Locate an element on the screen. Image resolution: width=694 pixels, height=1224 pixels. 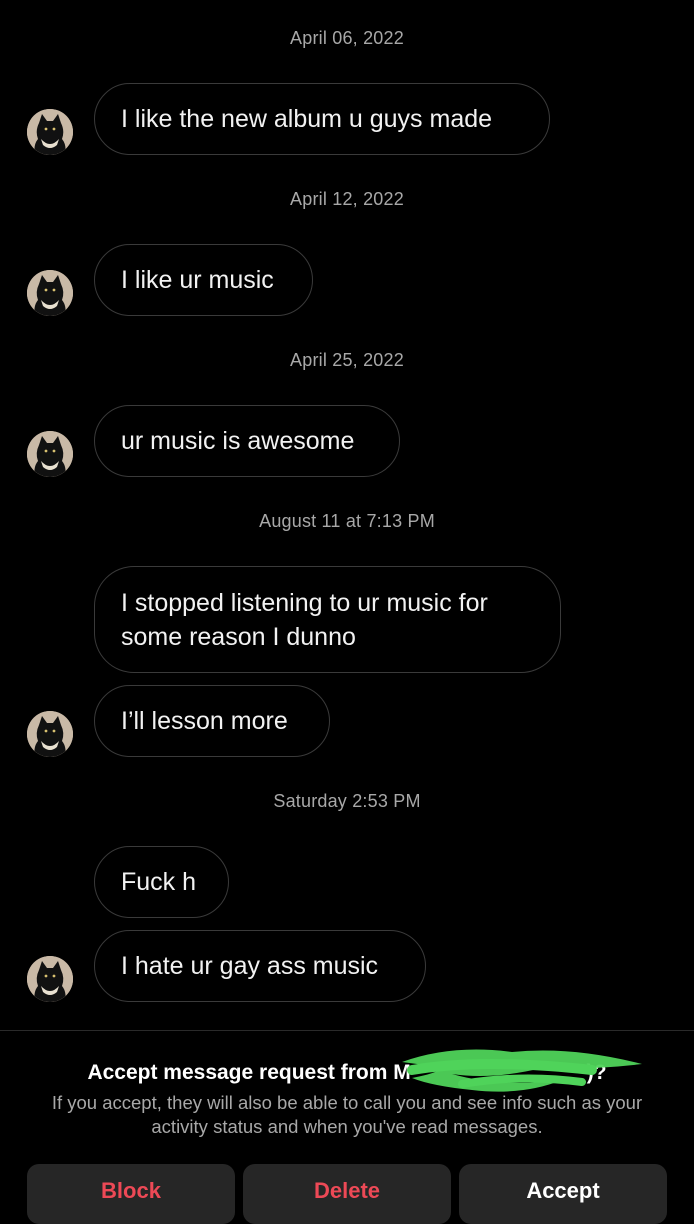
message-bubble: Fuck h is located at coordinates (161, 882).